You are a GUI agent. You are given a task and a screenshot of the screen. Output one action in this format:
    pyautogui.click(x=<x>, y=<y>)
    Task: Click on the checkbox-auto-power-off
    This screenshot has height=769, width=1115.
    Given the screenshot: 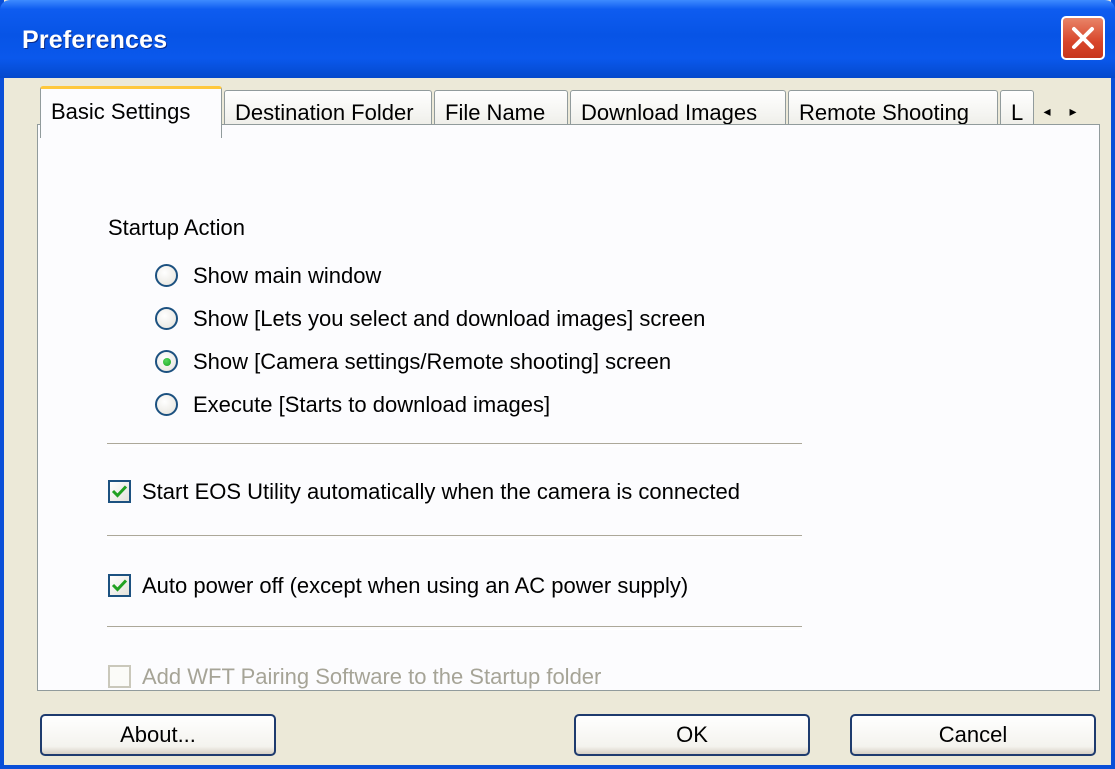 What is the action you would take?
    pyautogui.click(x=119, y=585)
    